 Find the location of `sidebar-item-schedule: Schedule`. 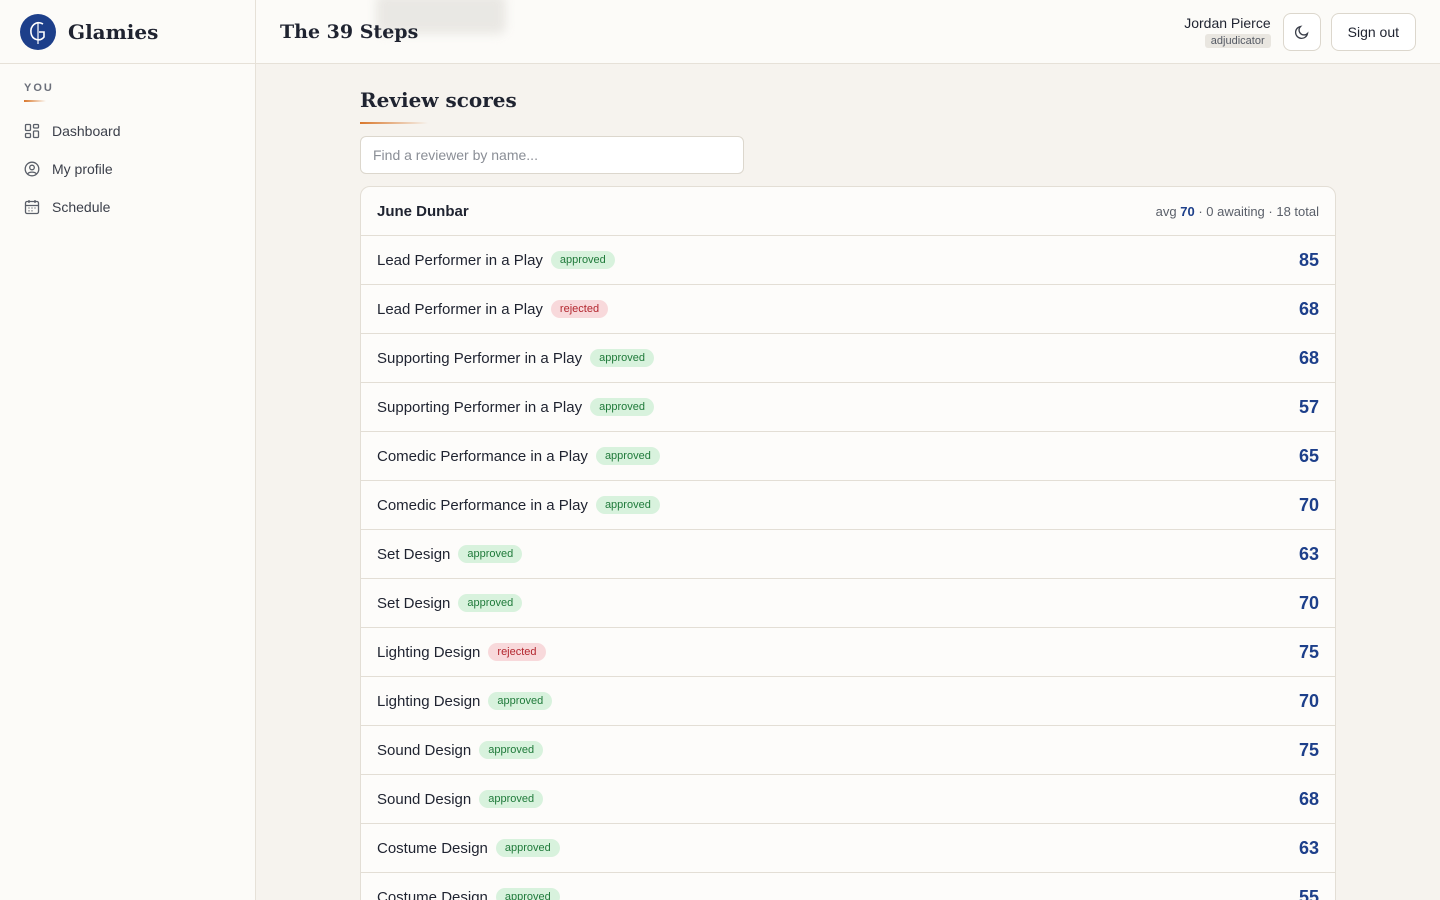

sidebar-item-schedule: Schedule is located at coordinates (127, 207).